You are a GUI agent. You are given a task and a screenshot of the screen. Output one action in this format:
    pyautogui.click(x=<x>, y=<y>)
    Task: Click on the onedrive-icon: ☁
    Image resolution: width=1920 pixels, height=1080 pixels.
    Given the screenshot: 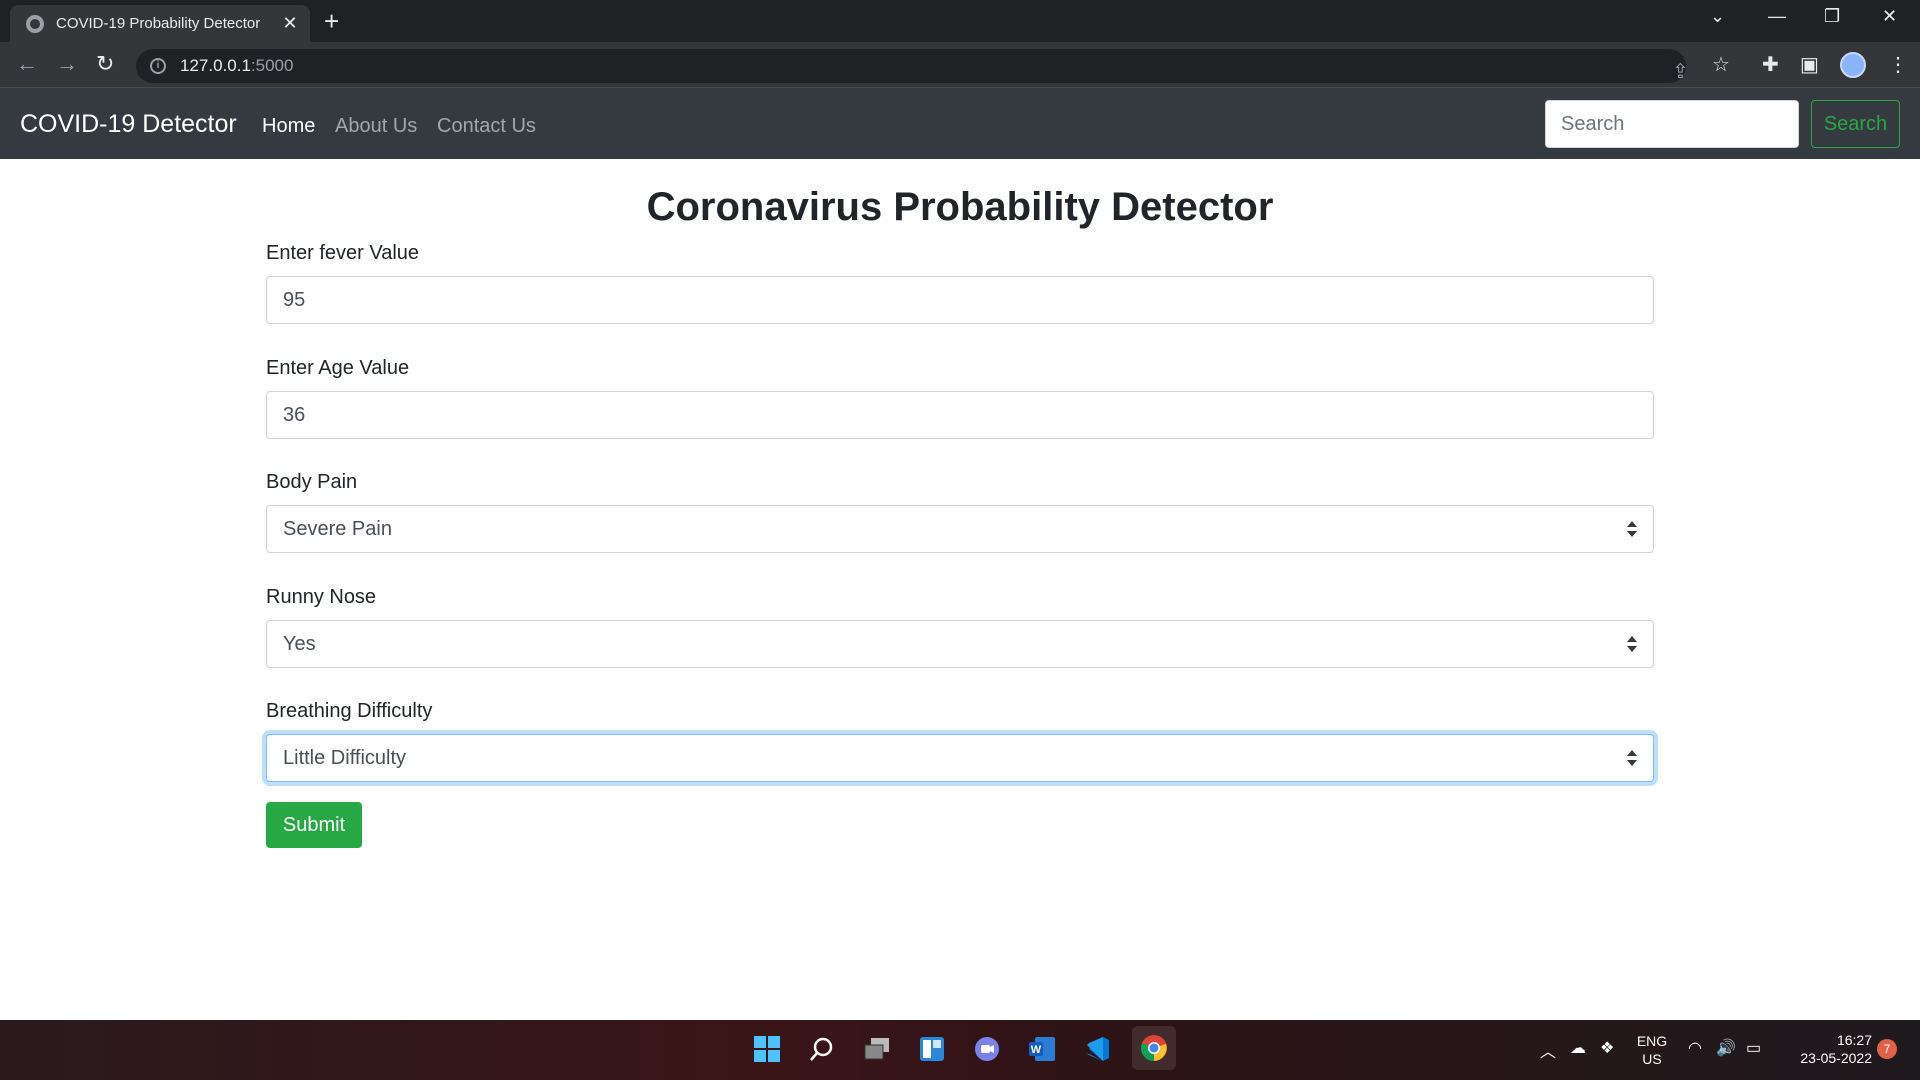 What is the action you would take?
    pyautogui.click(x=1578, y=1048)
    